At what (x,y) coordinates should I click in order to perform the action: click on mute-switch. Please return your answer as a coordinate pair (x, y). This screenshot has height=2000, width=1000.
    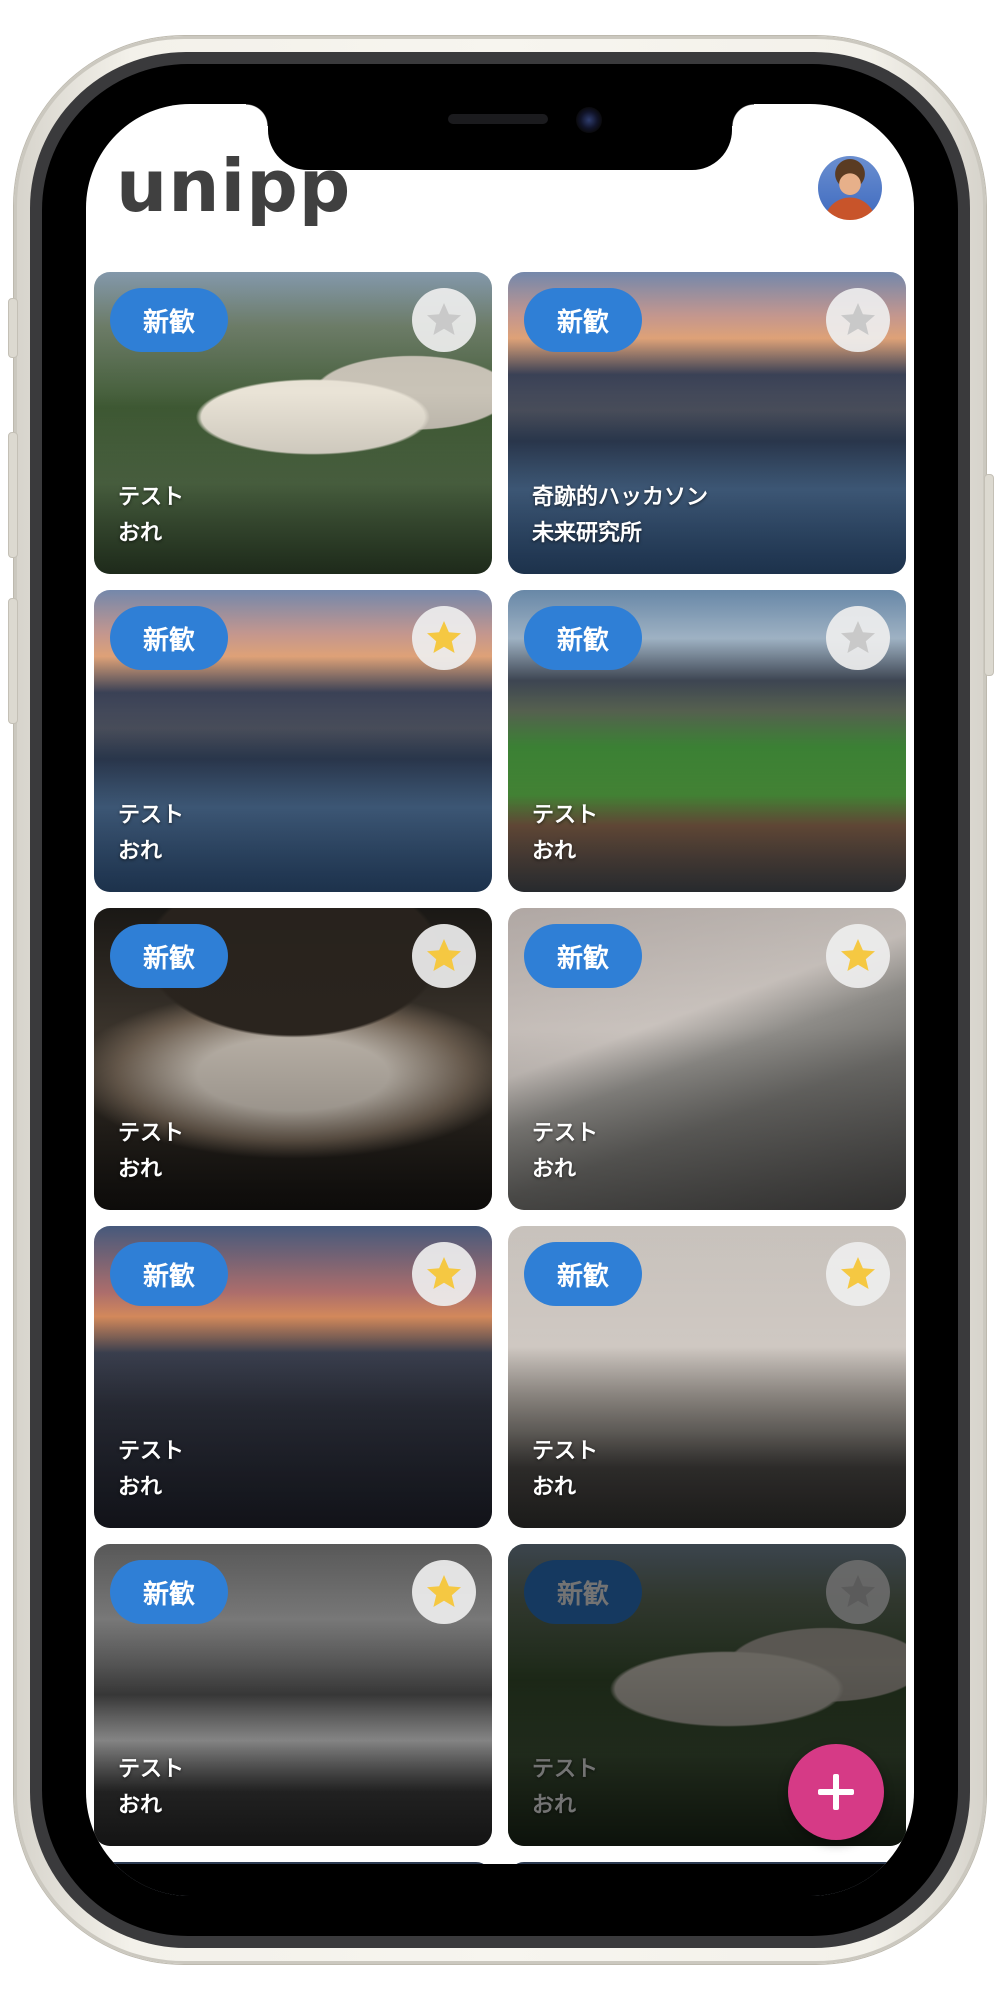
    Looking at the image, I should click on (13, 328).